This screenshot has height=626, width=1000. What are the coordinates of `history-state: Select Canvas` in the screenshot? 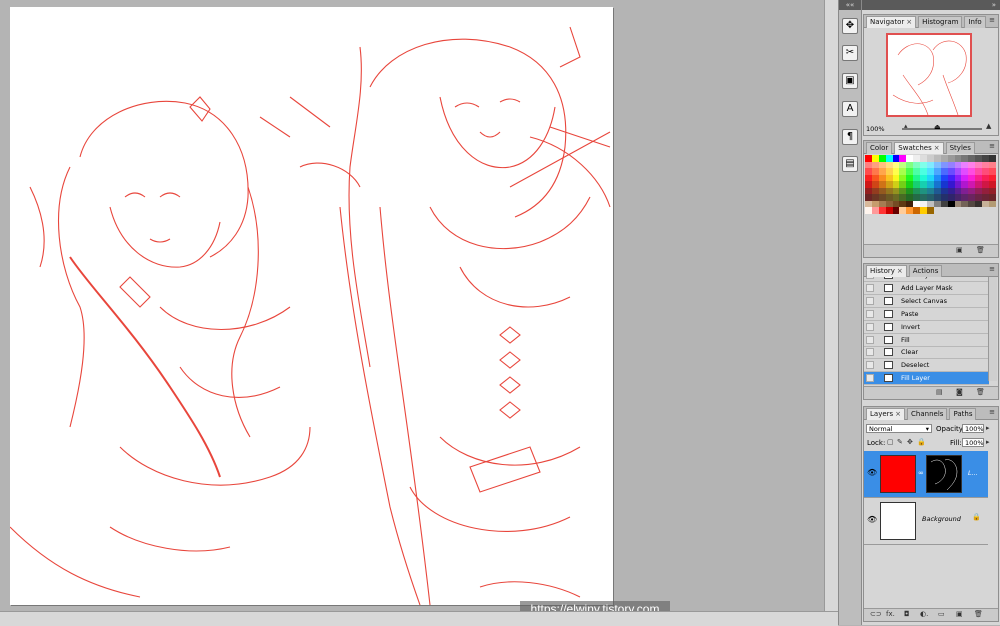 It's located at (926, 301).